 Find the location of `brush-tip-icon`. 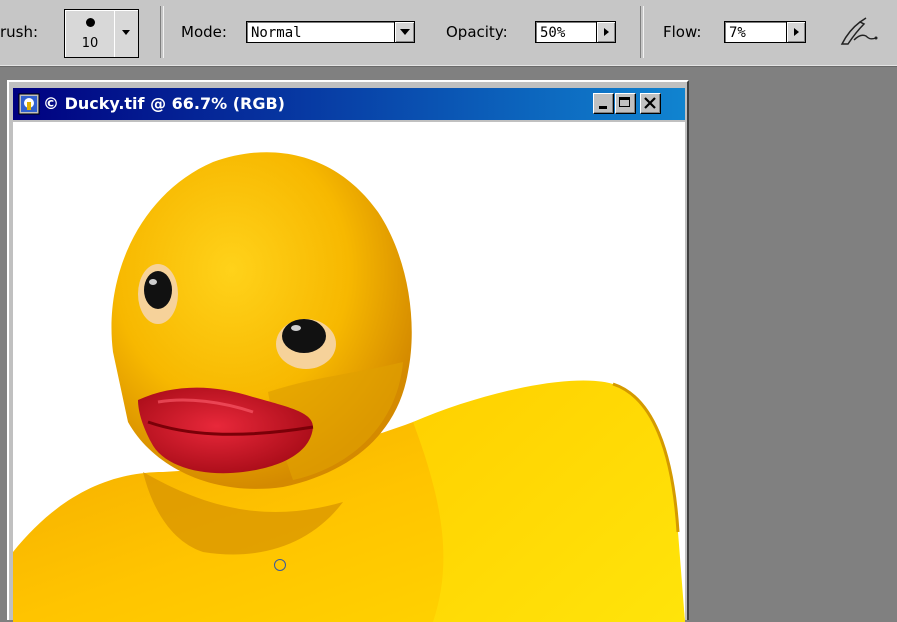

brush-tip-icon is located at coordinates (90, 22).